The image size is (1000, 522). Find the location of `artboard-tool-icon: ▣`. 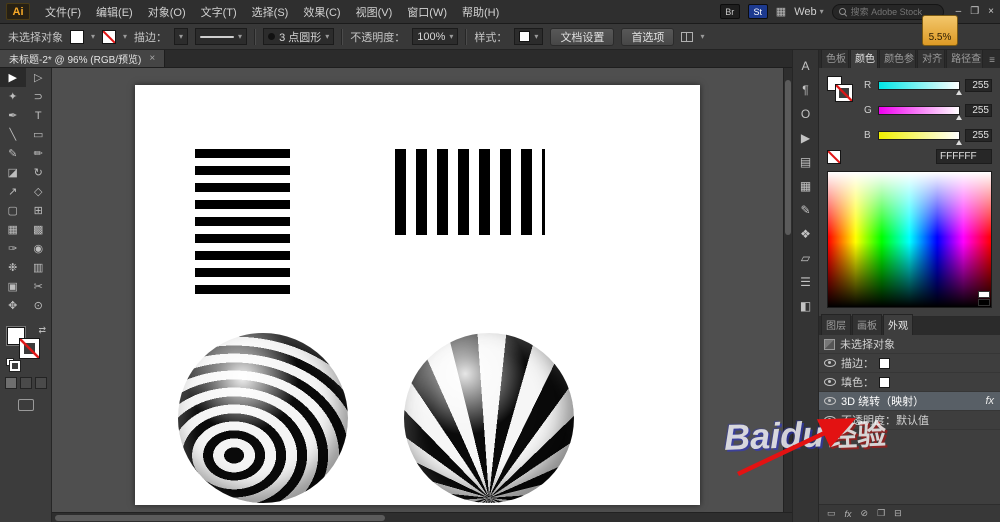

artboard-tool-icon: ▣ is located at coordinates (13, 286).